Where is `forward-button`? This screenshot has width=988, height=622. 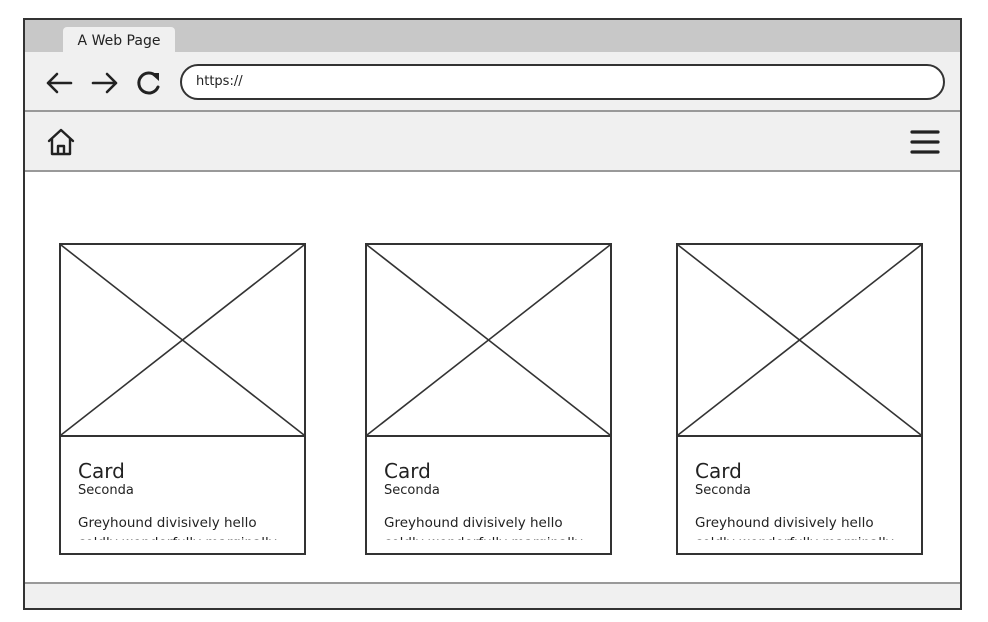 forward-button is located at coordinates (105, 83).